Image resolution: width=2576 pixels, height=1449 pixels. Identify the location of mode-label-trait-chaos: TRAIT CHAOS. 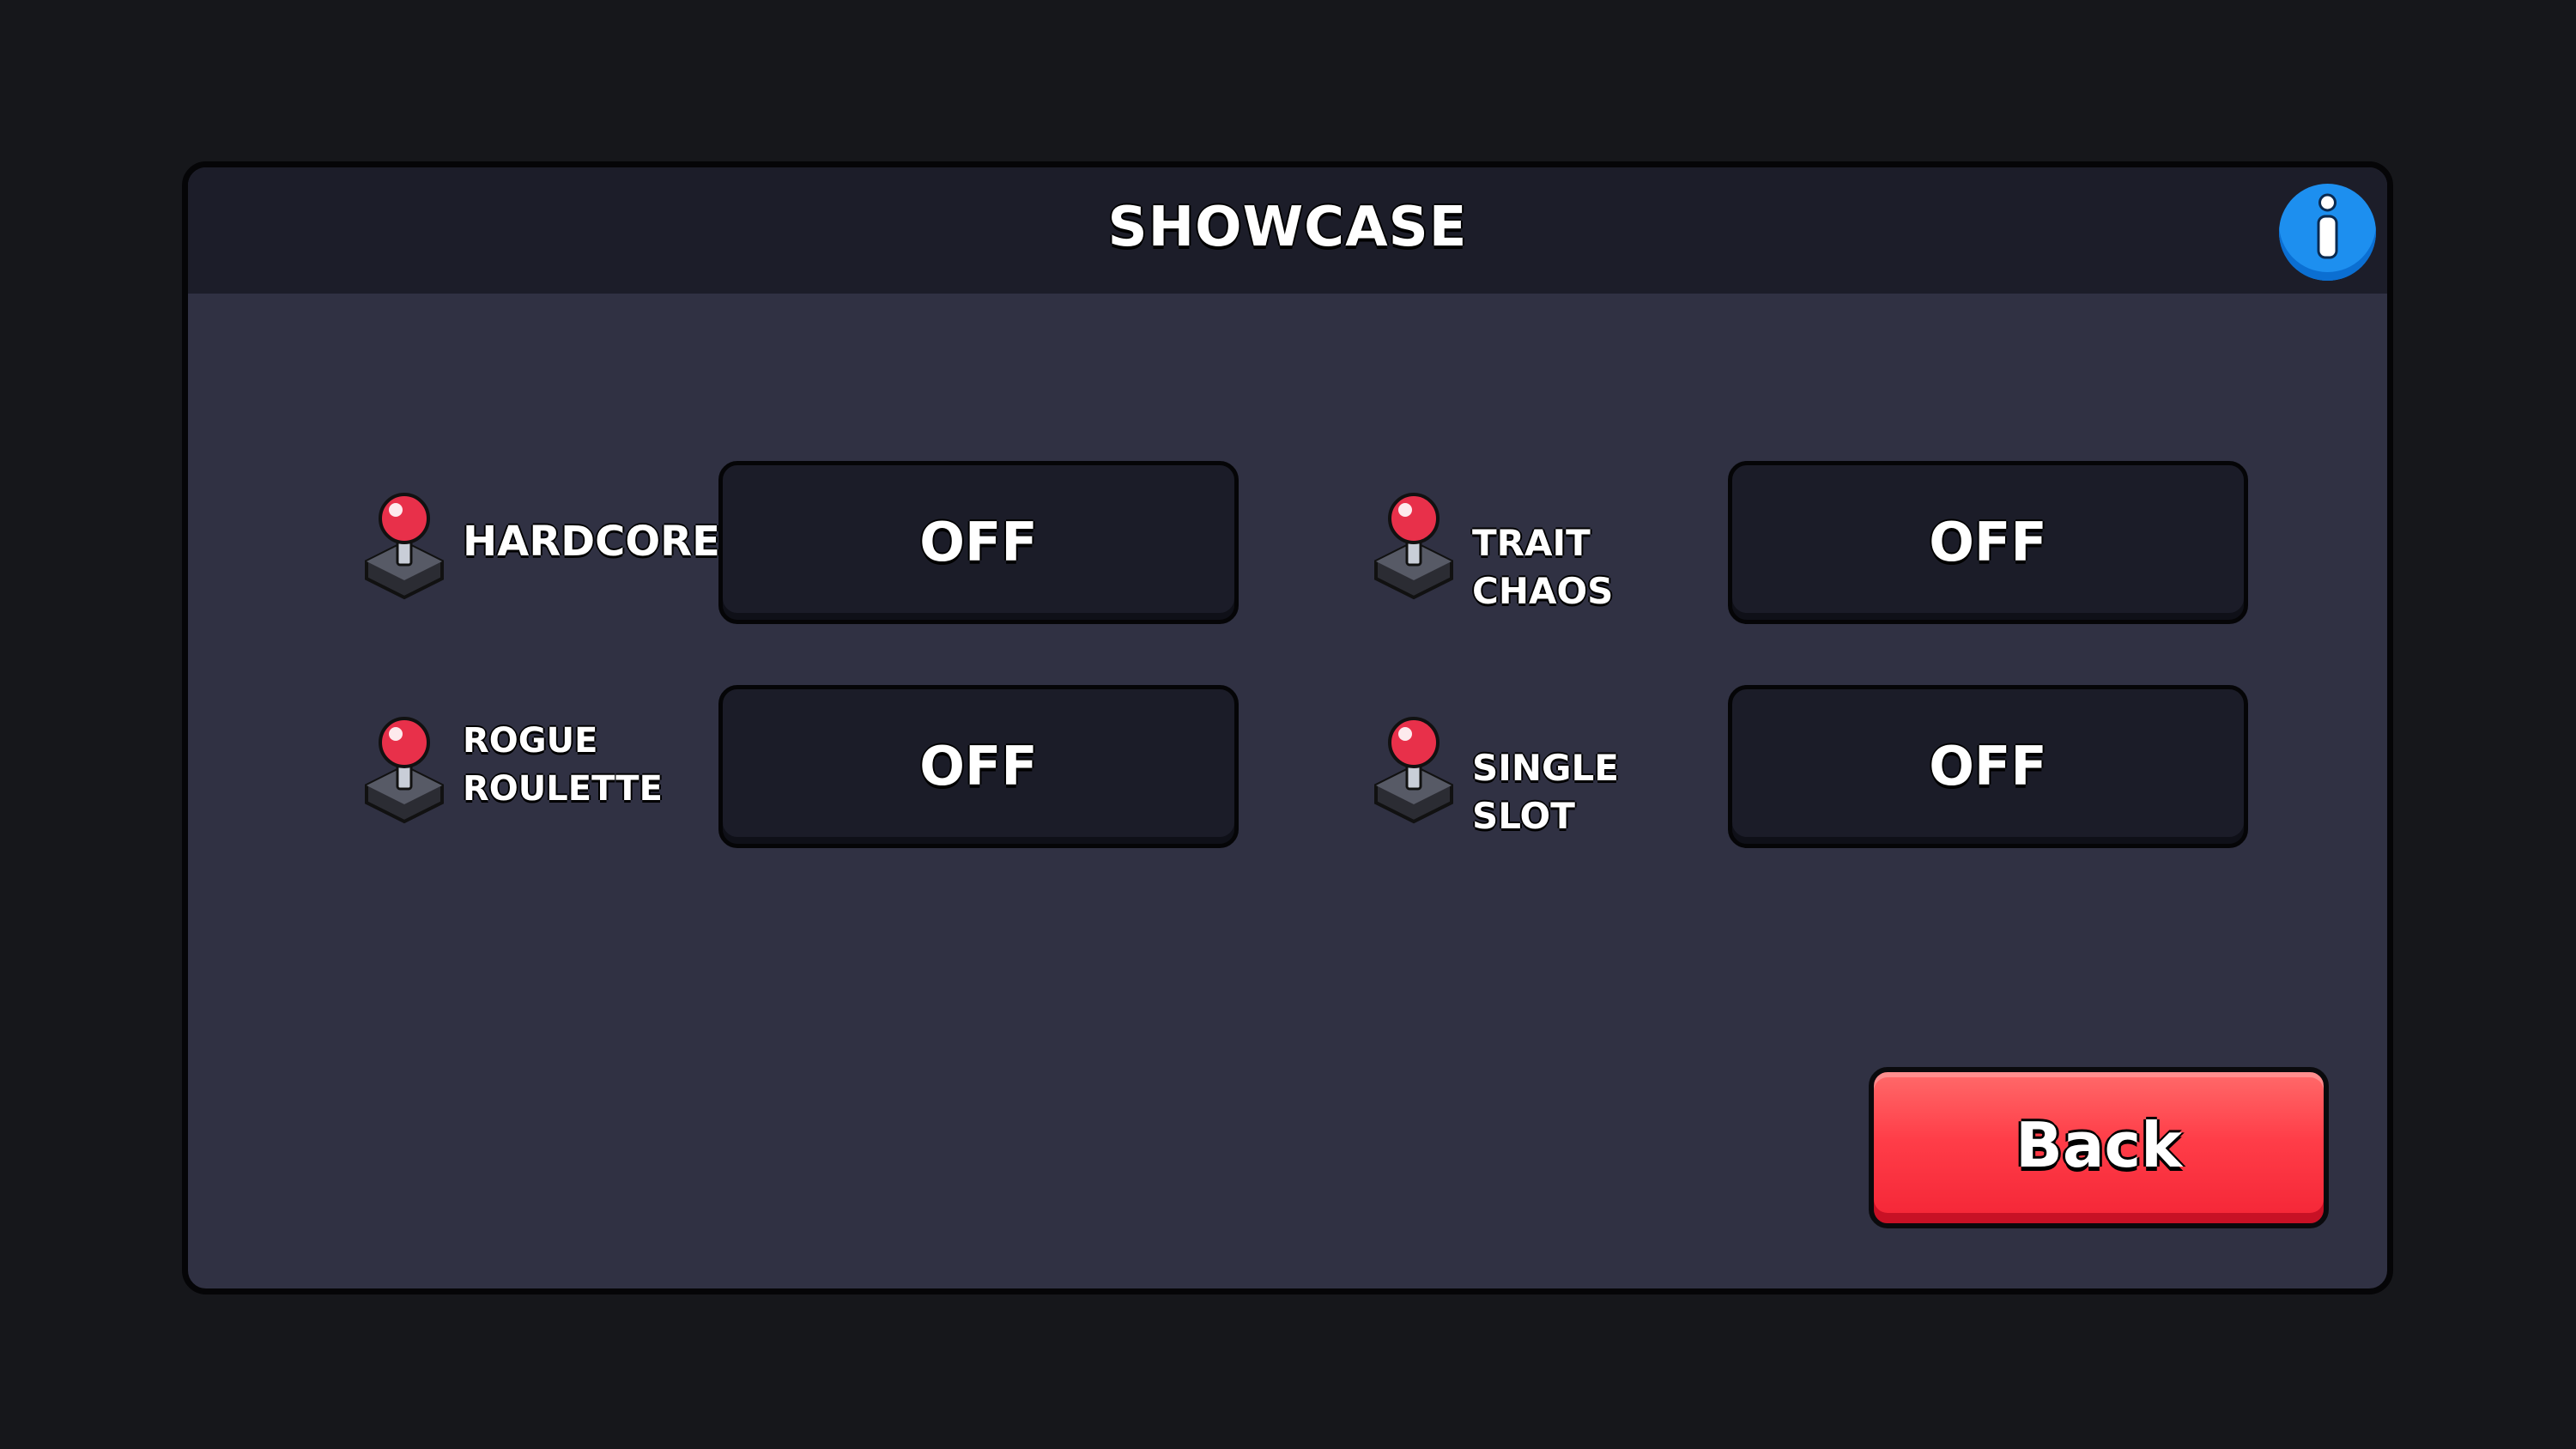
(1543, 567).